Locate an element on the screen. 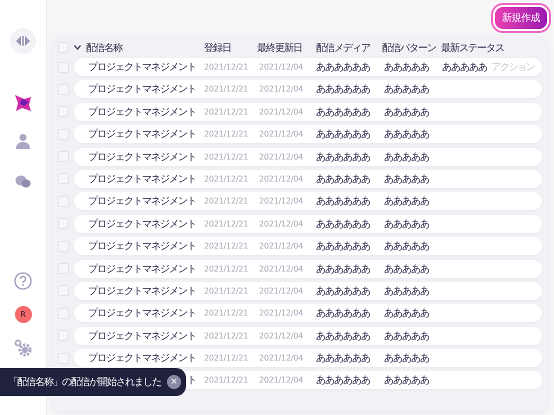 Image resolution: width=554 pixels, height=415 pixels. user-avatar: R is located at coordinates (23, 314).